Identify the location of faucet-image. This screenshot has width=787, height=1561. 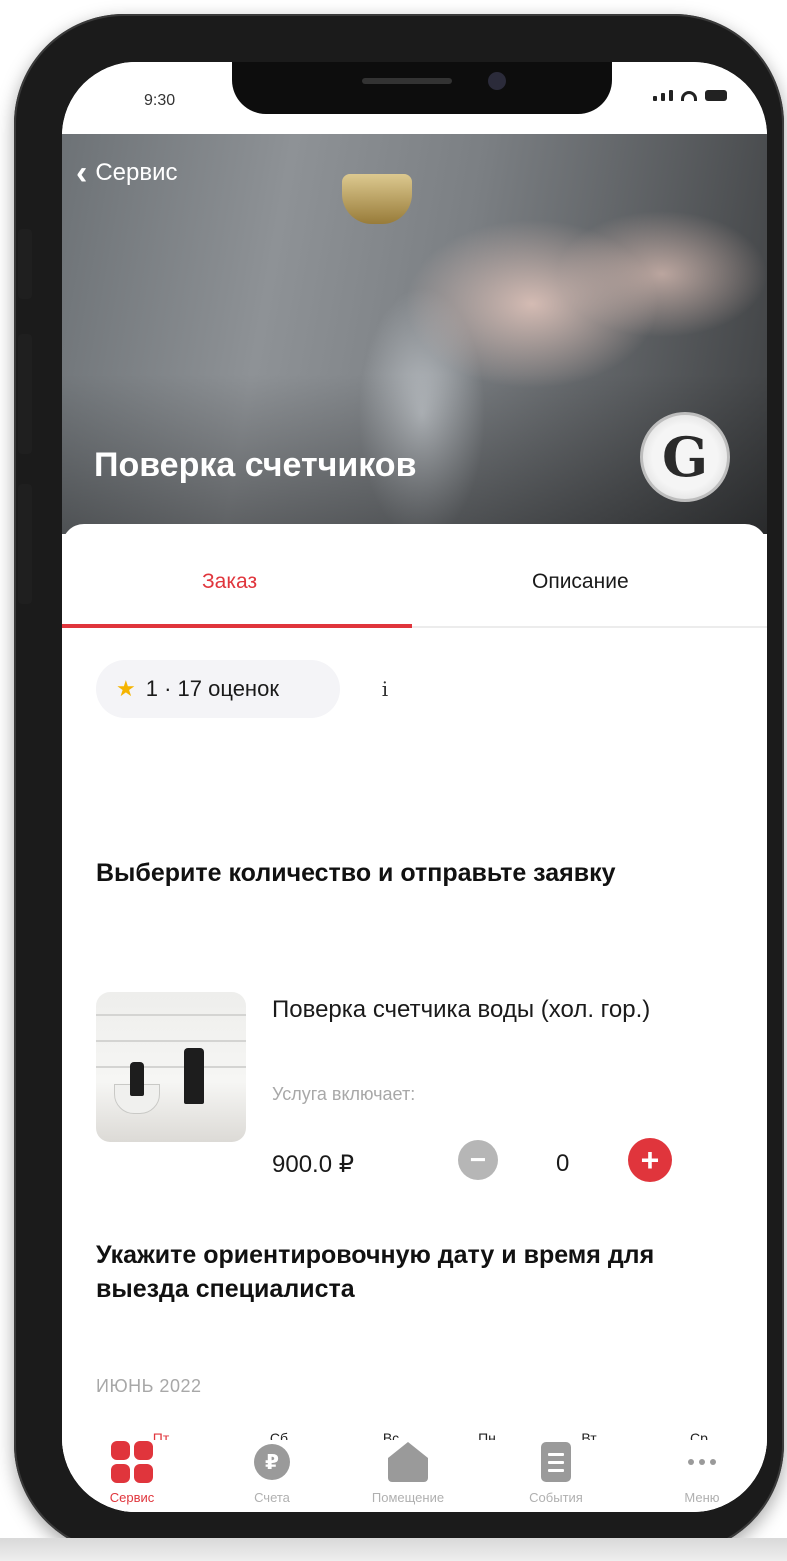
(377, 199).